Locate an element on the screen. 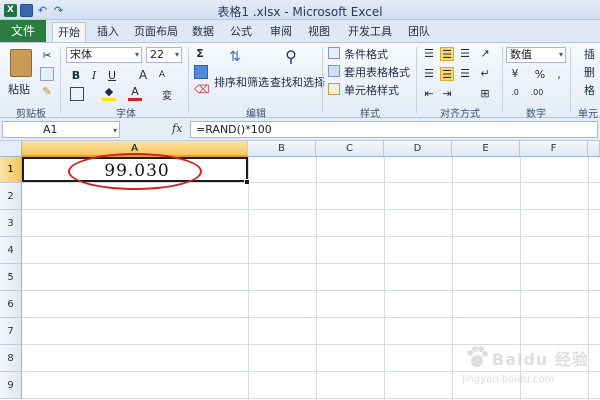 The image size is (600, 400). find-select-icon: ⚲ is located at coordinates (291, 58).